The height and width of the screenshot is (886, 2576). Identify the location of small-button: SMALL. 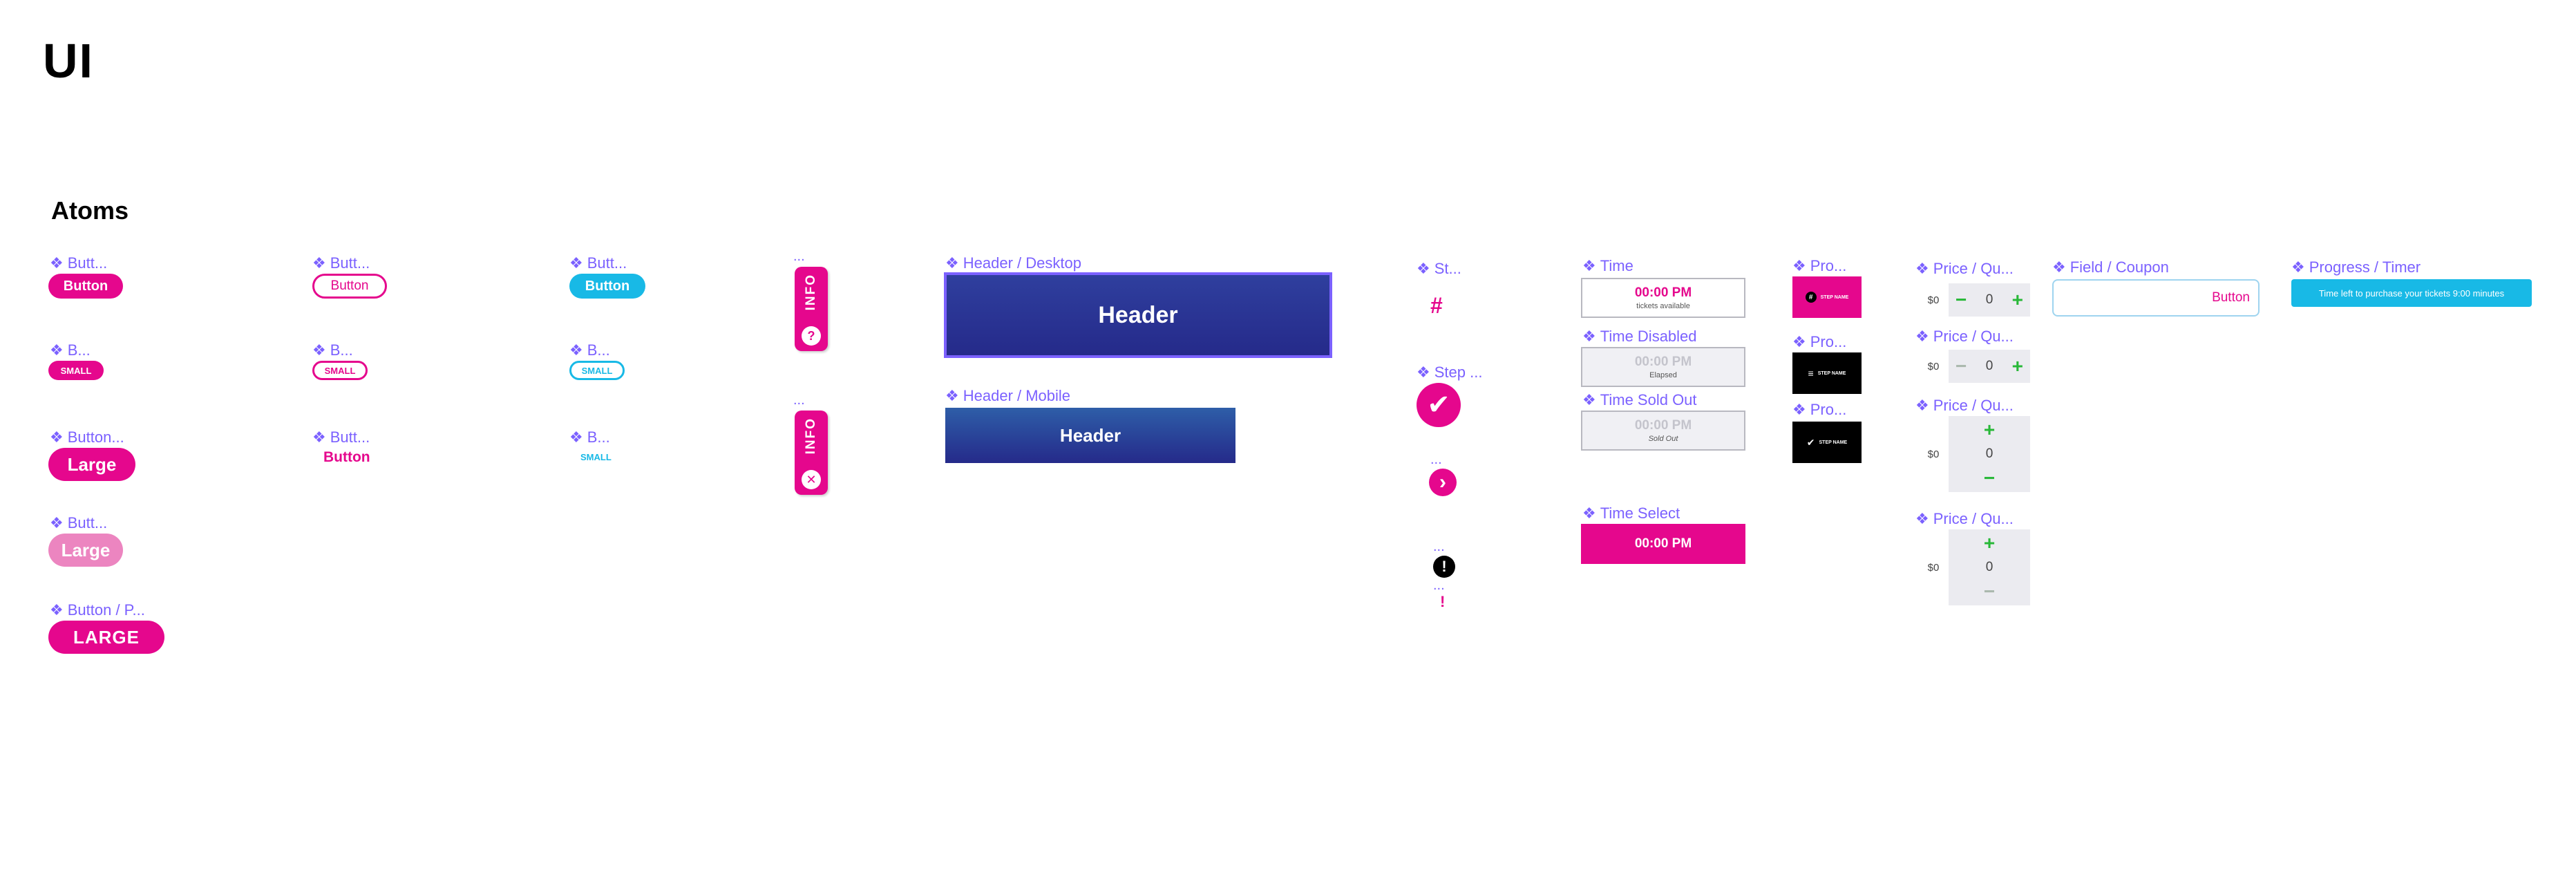
(76, 370).